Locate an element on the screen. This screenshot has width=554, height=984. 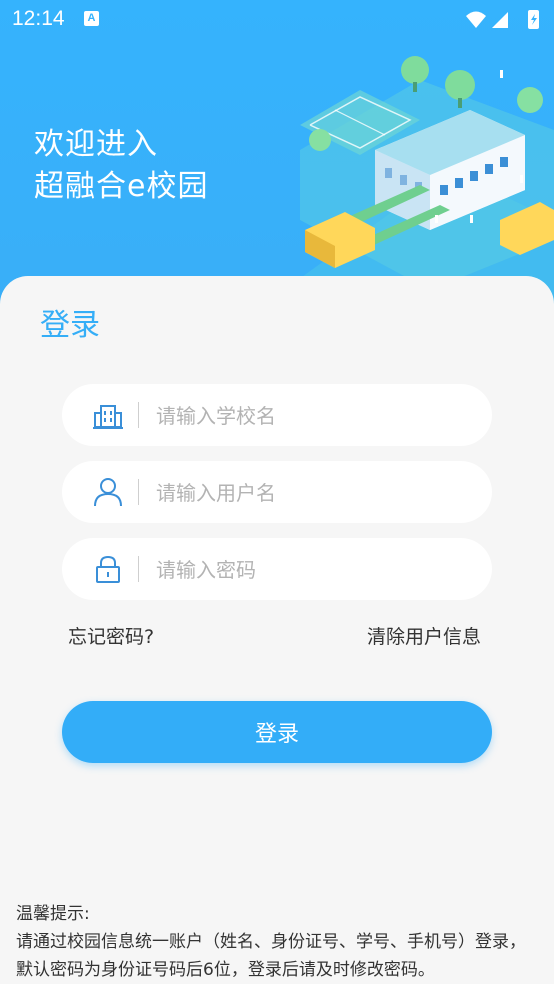
user-icon is located at coordinates (108, 492).